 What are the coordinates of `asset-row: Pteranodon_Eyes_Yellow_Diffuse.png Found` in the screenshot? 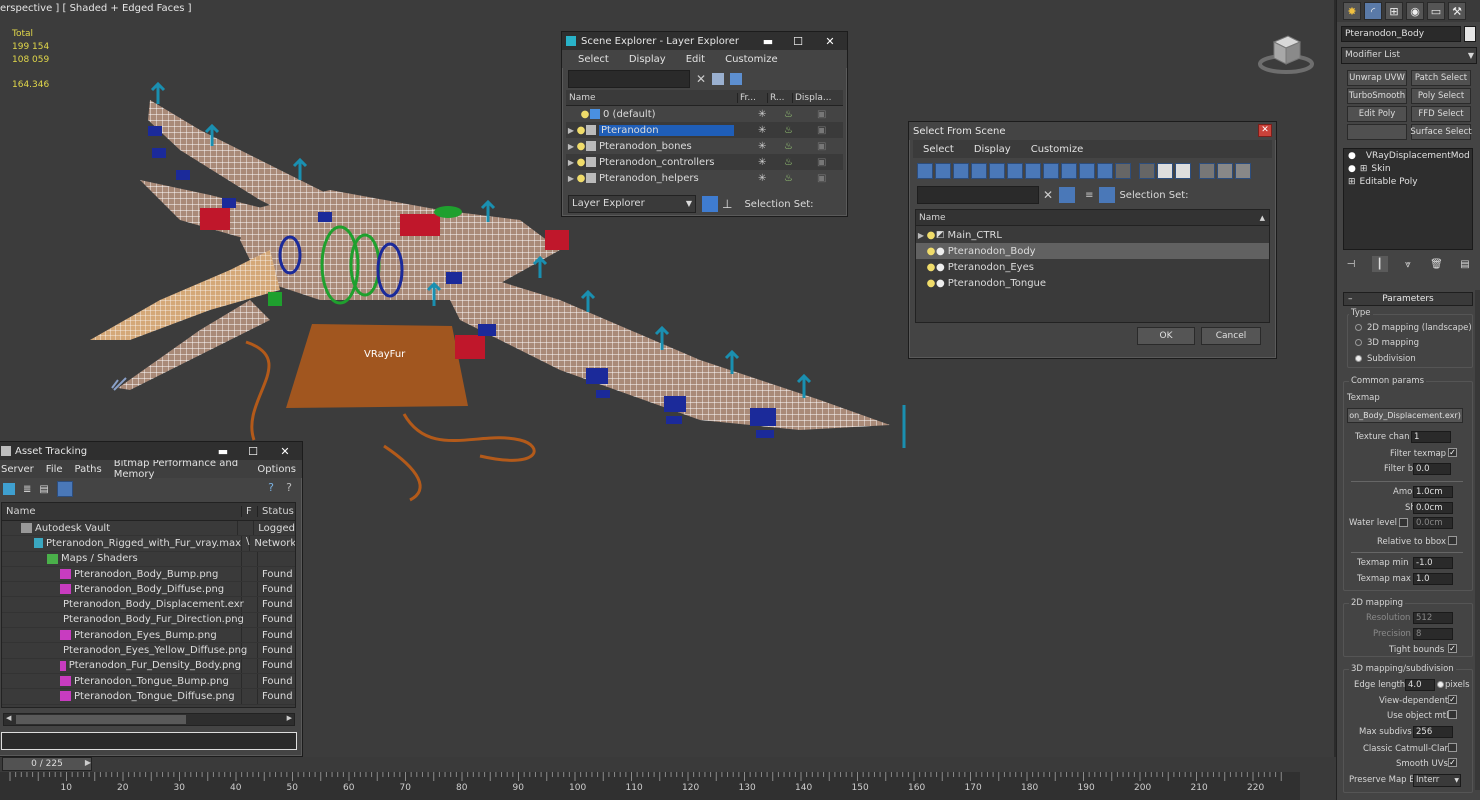 It's located at (148, 651).